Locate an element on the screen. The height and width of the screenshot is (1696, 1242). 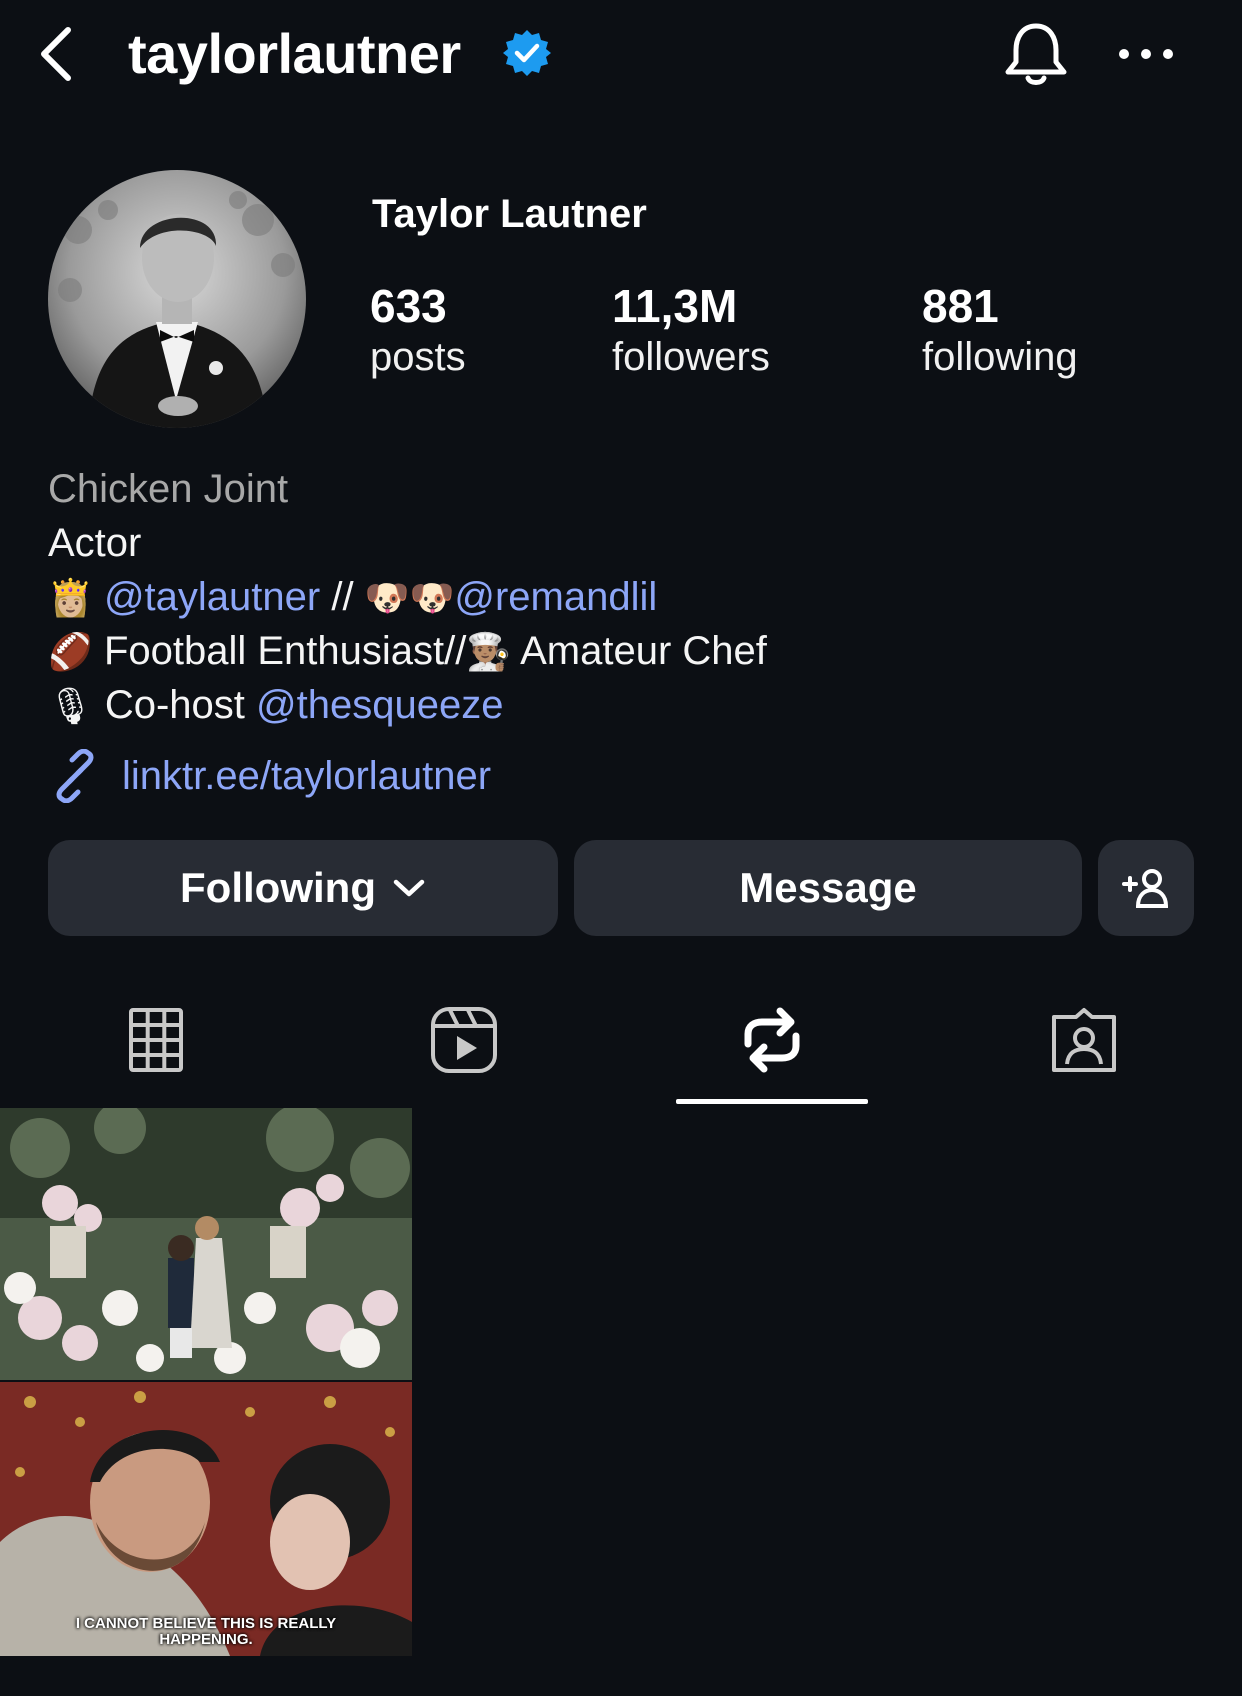
following-button-label: Following is located at coordinates (278, 887).